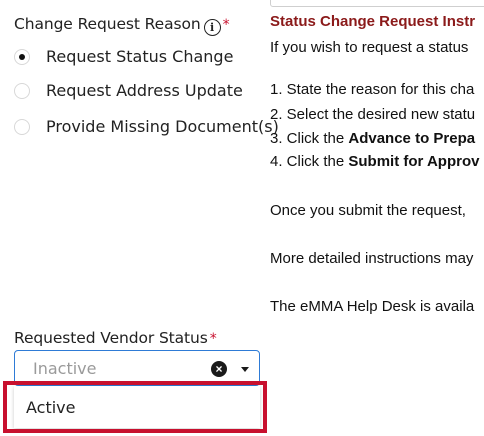  Describe the element at coordinates (309, 138) in the screenshot. I see `step-text: 3. Click the` at that location.